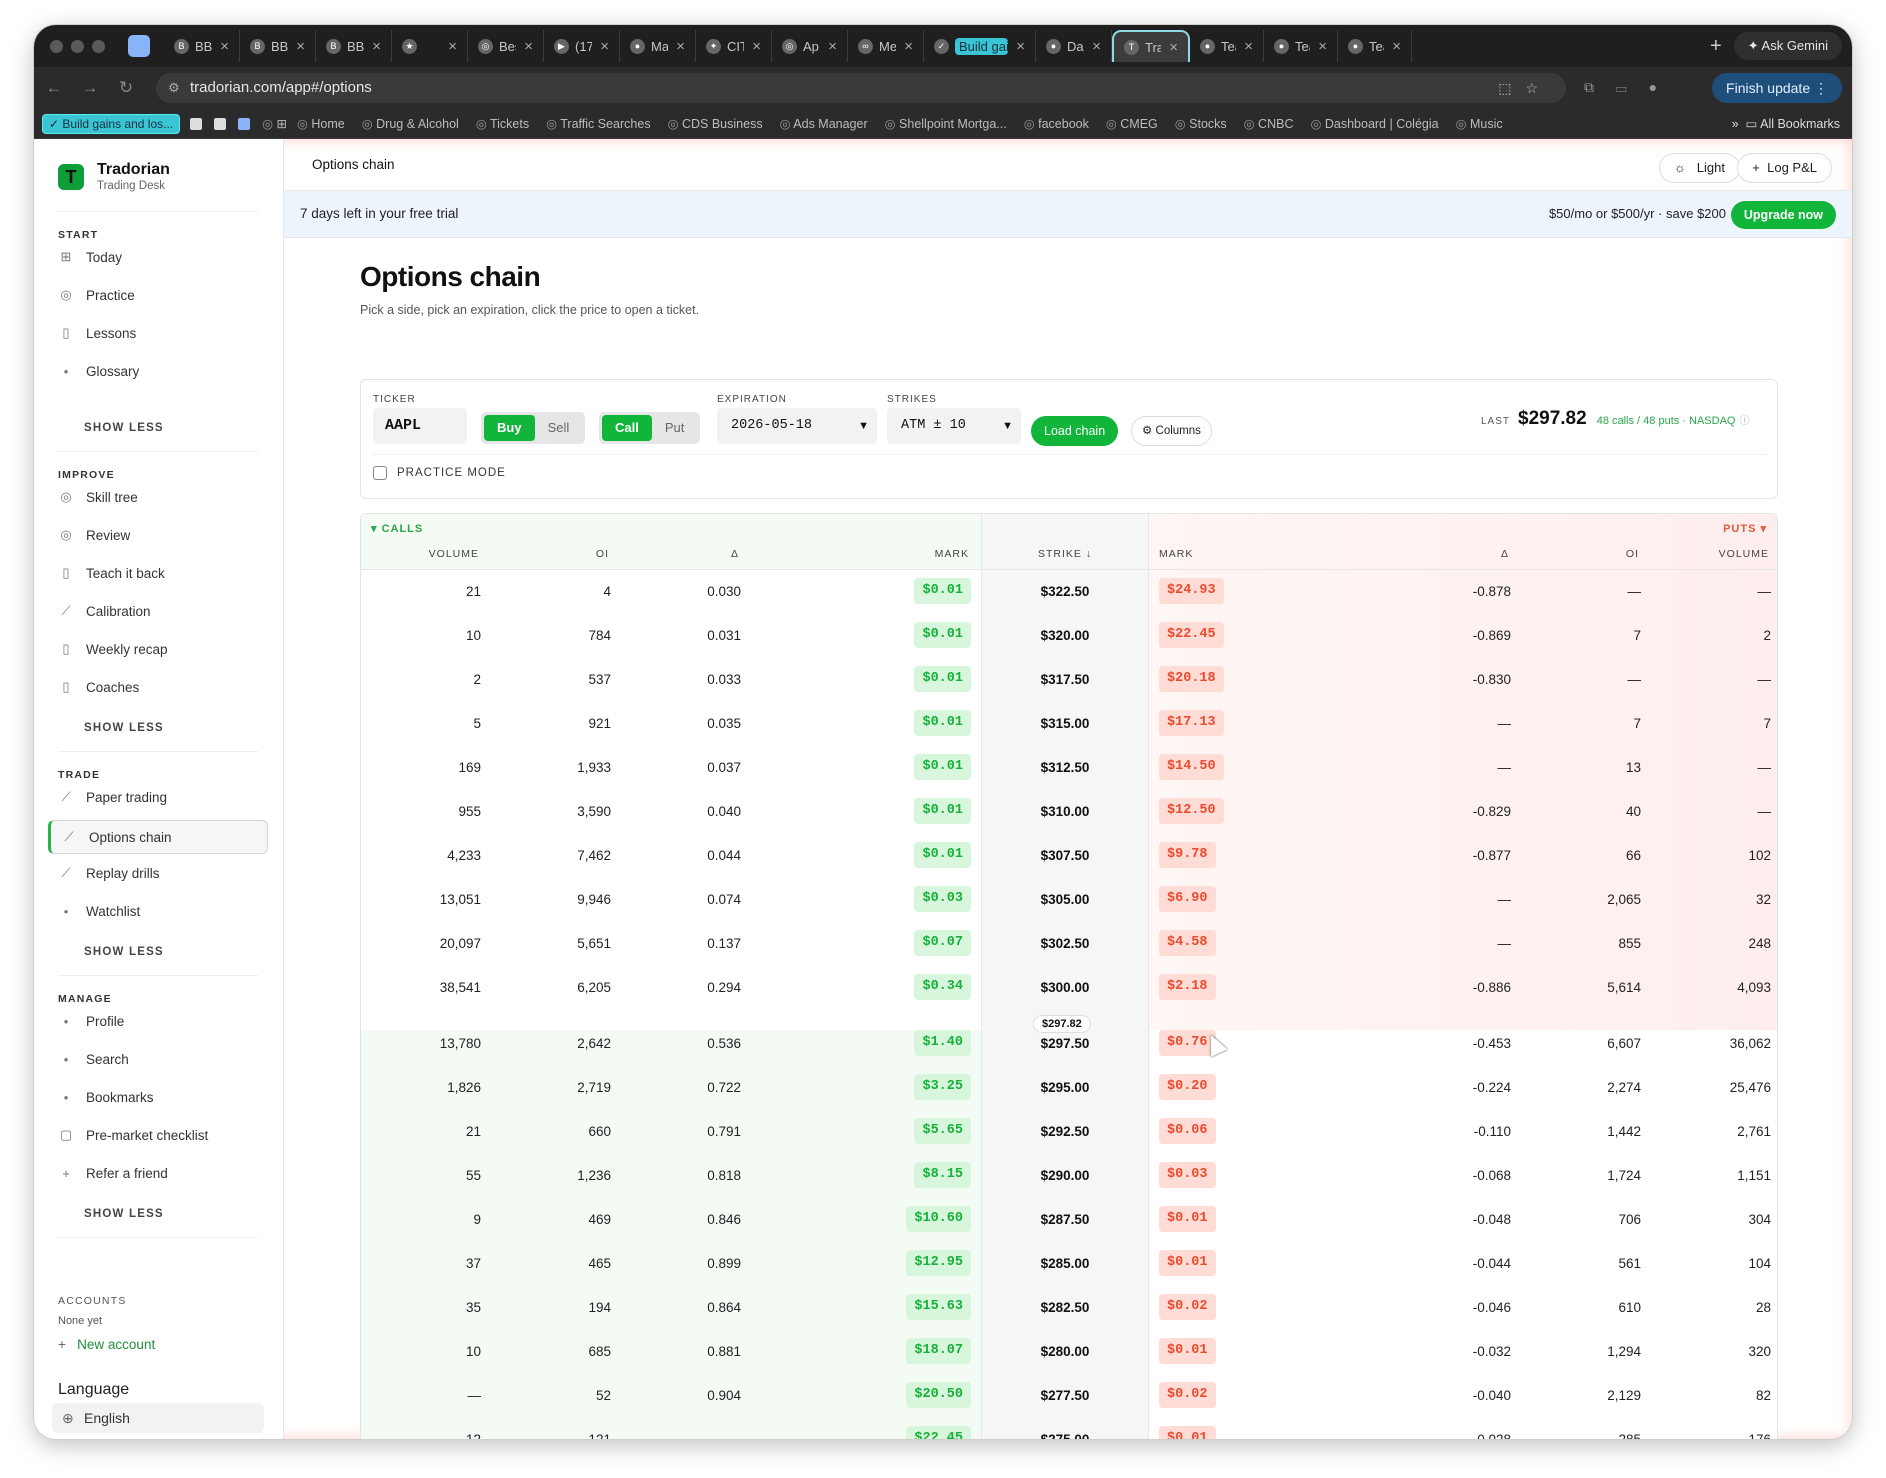 The width and height of the screenshot is (1886, 1478). What do you see at coordinates (1744, 419) in the screenshot?
I see `info-icon: ⓘ` at bounding box center [1744, 419].